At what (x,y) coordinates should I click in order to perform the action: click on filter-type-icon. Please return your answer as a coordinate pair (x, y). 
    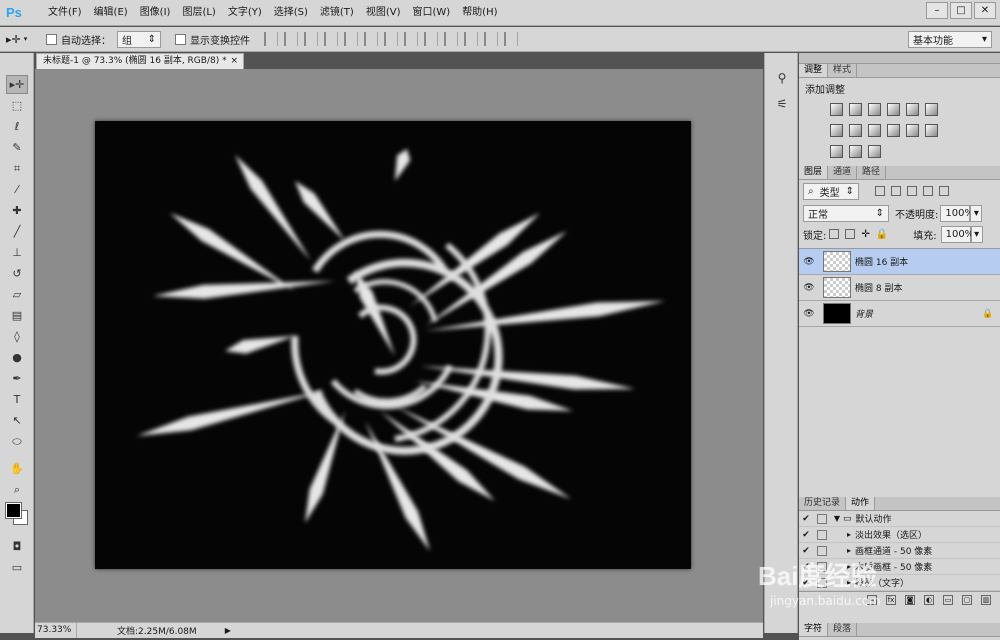
    Looking at the image, I should click on (912, 191).